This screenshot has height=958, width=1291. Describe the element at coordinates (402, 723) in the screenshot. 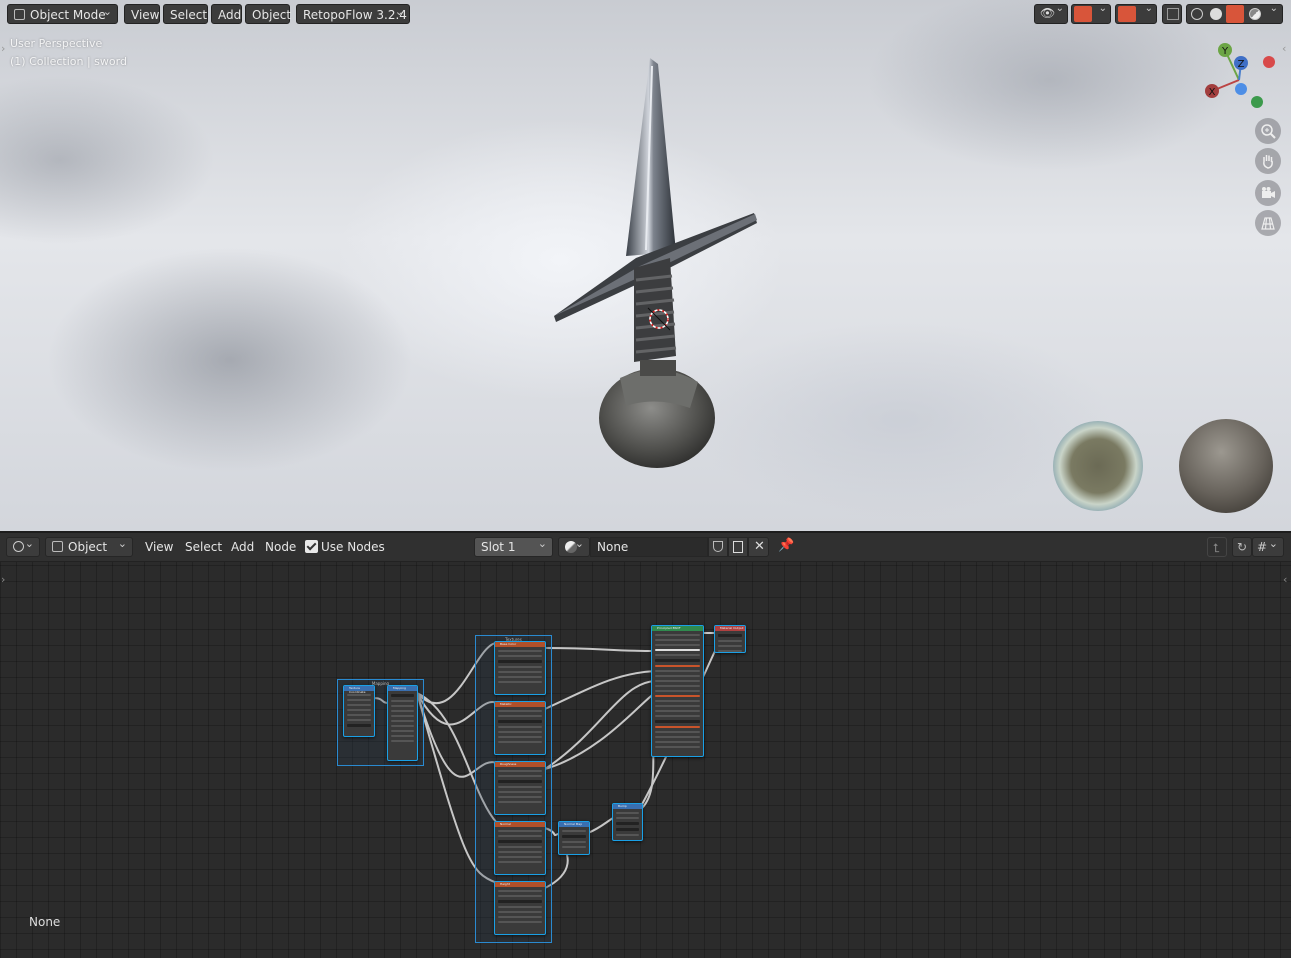

I see `mapping-node: Mapping` at that location.